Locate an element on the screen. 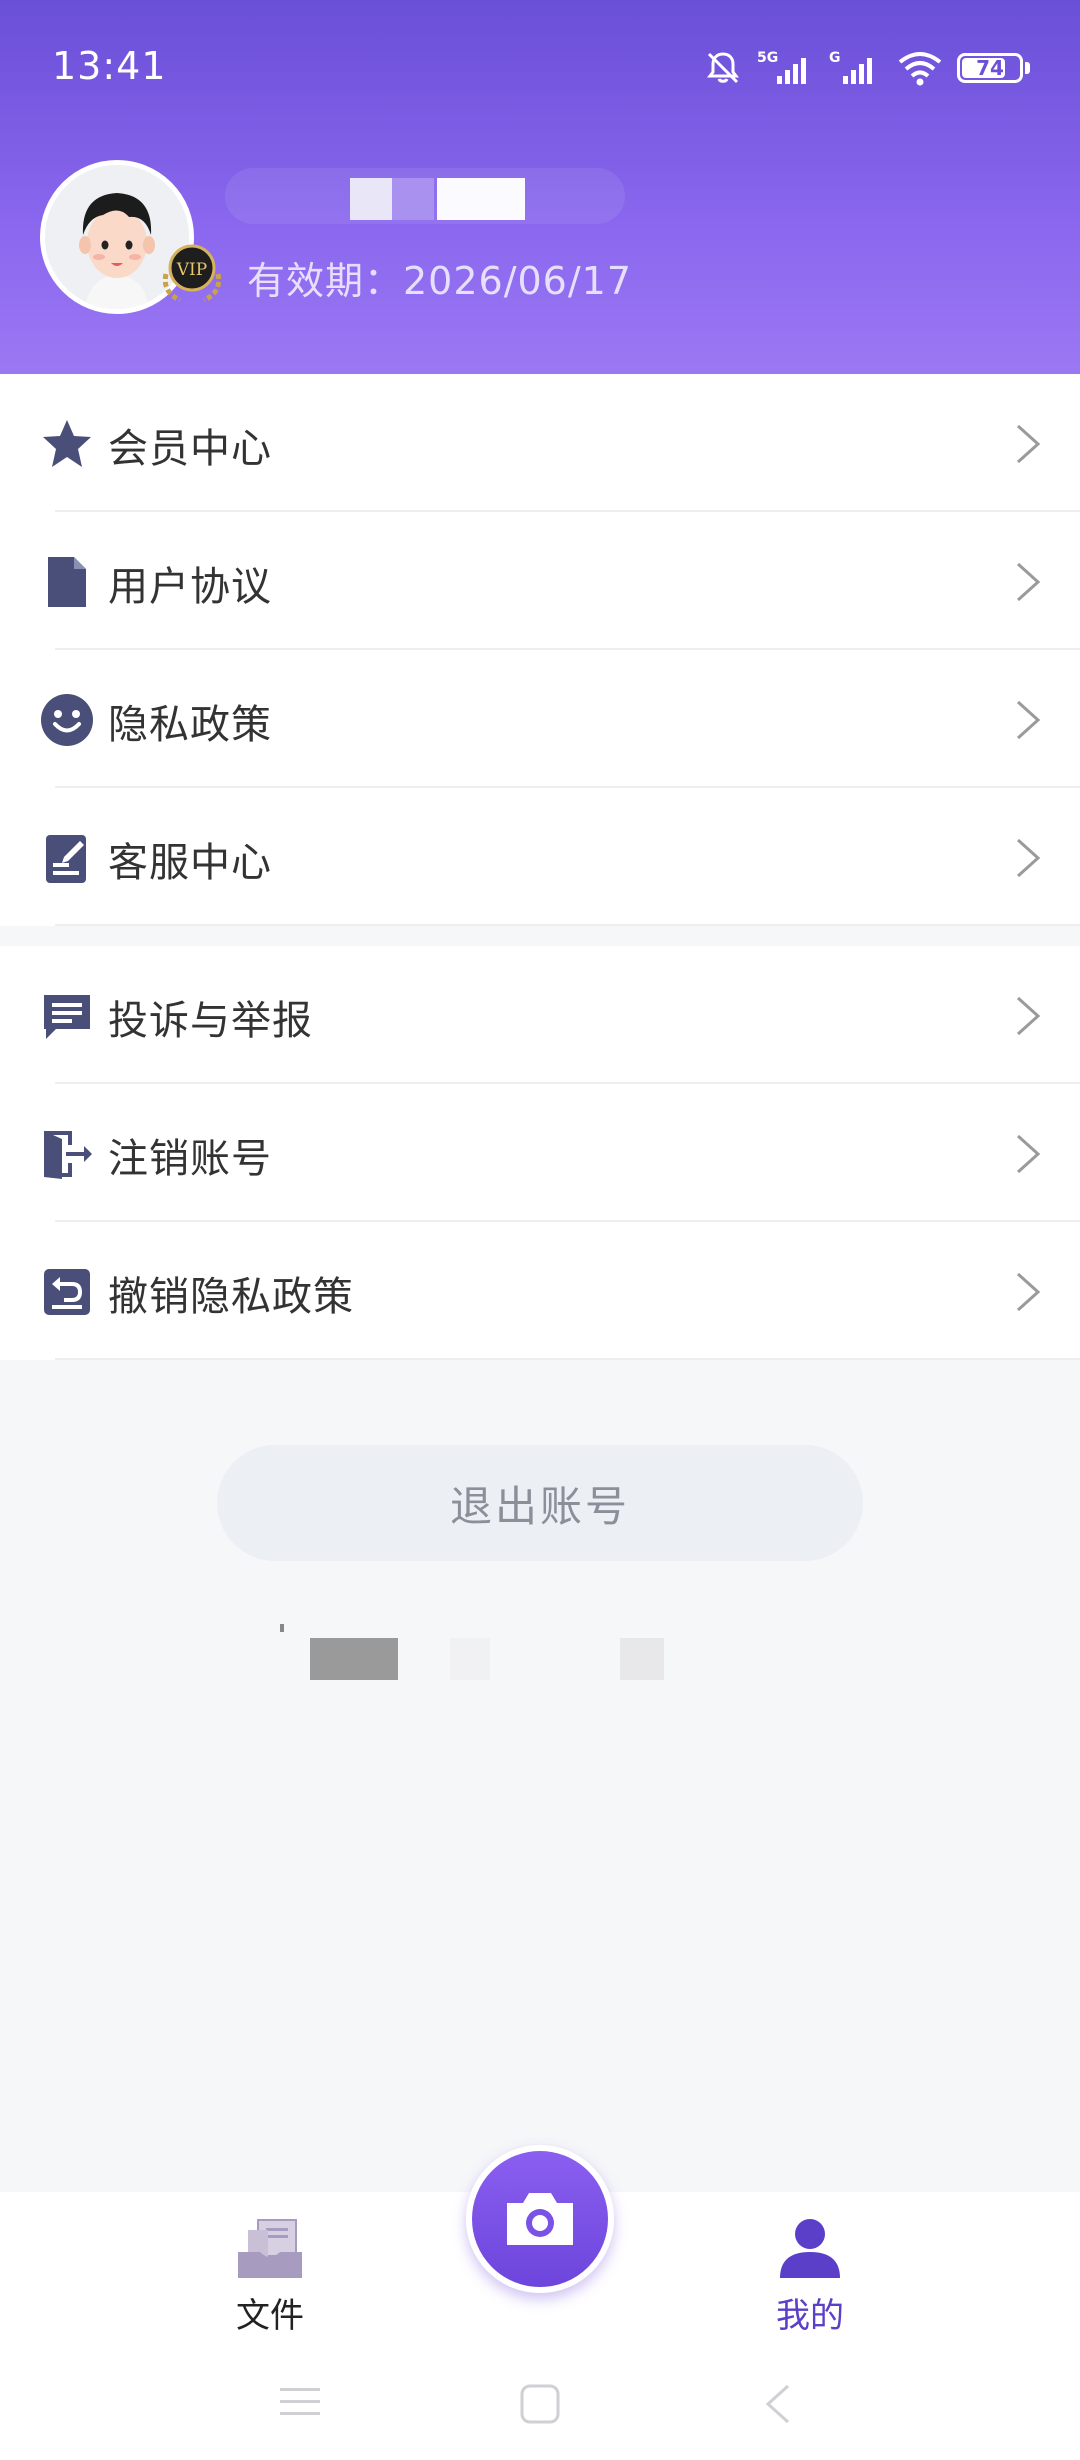 The image size is (1080, 2460). status-icons: 5G G 74 is located at coordinates (866, 68).